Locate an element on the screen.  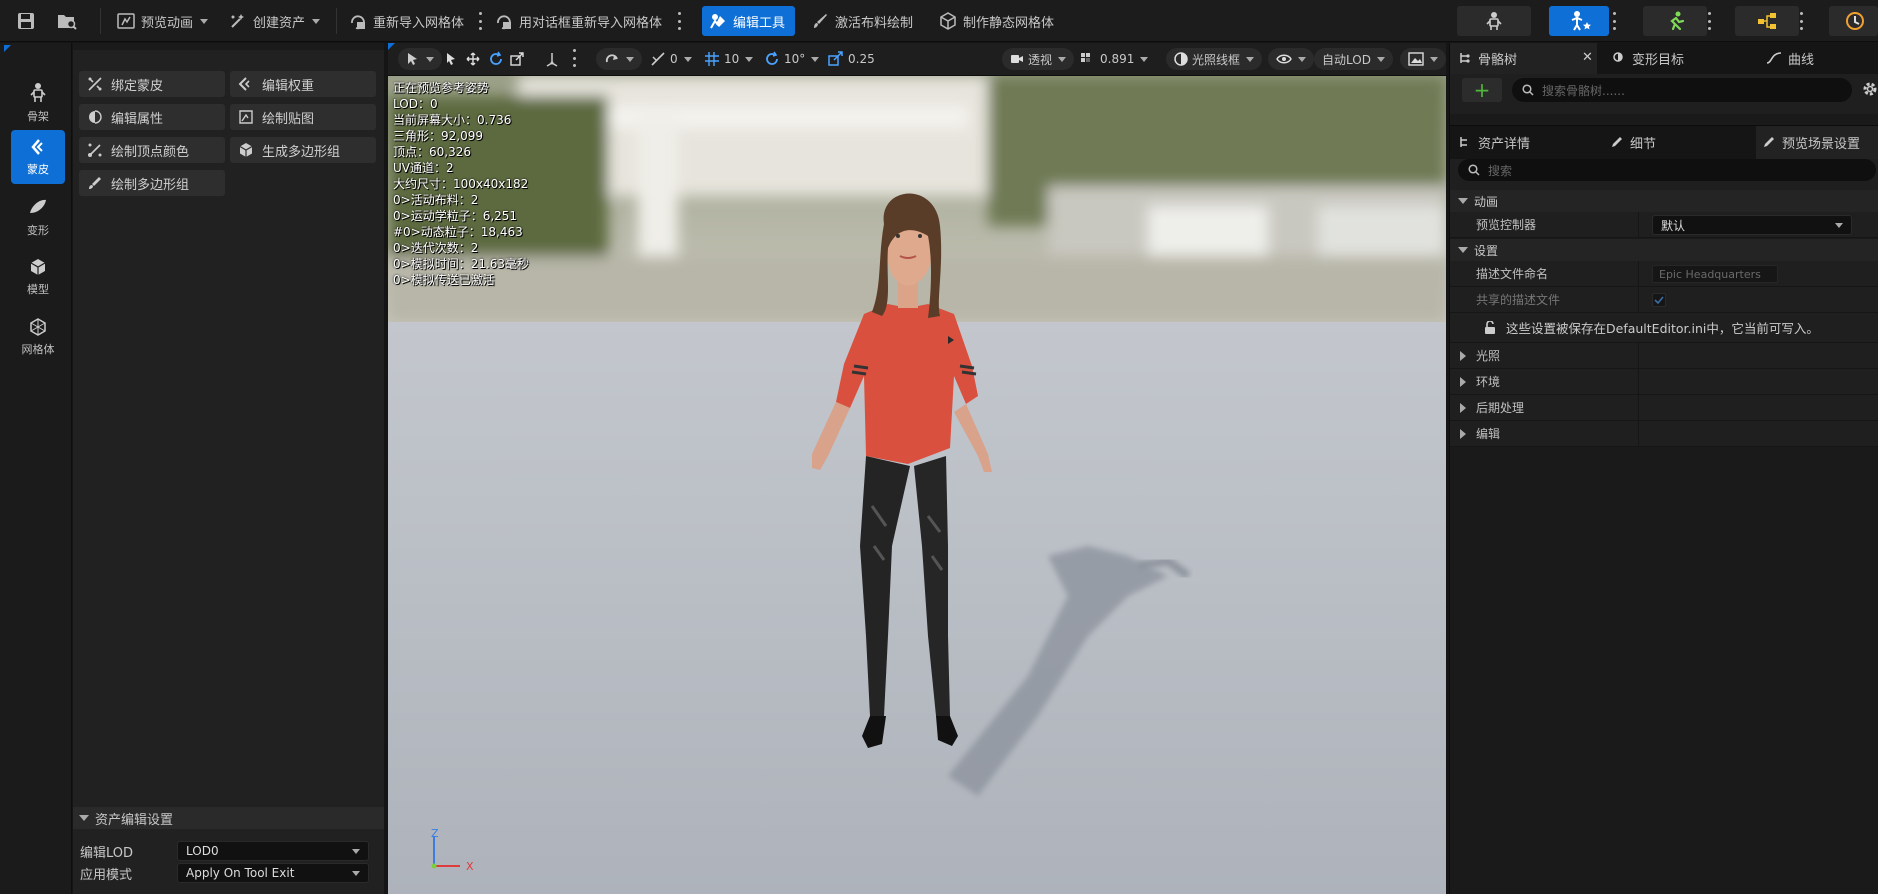
blueprint-options-kebab is located at coordinates (1801, 21).